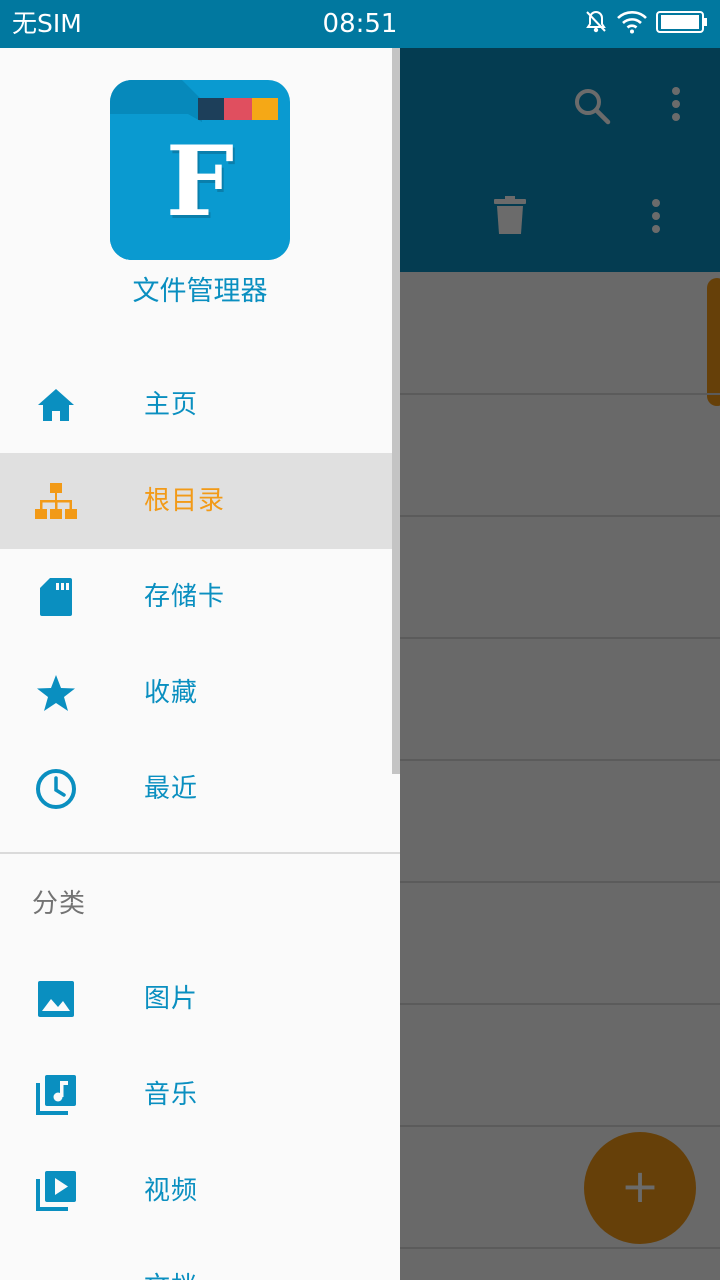  Describe the element at coordinates (682, 24) in the screenshot. I see `battery-icon` at that location.